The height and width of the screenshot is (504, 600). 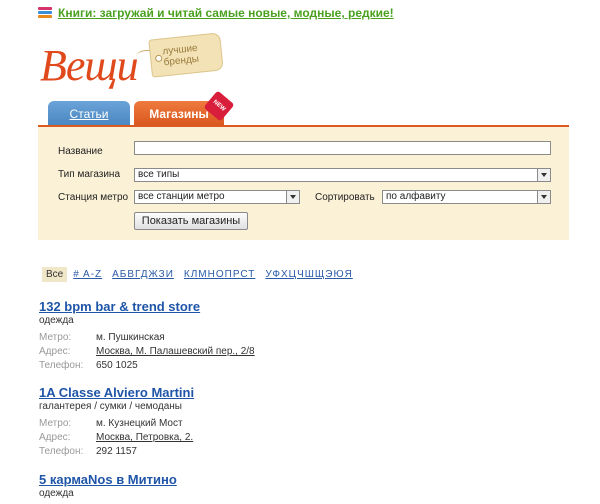 I want to click on metro-select-value: все станции метро, so click(x=181, y=196).